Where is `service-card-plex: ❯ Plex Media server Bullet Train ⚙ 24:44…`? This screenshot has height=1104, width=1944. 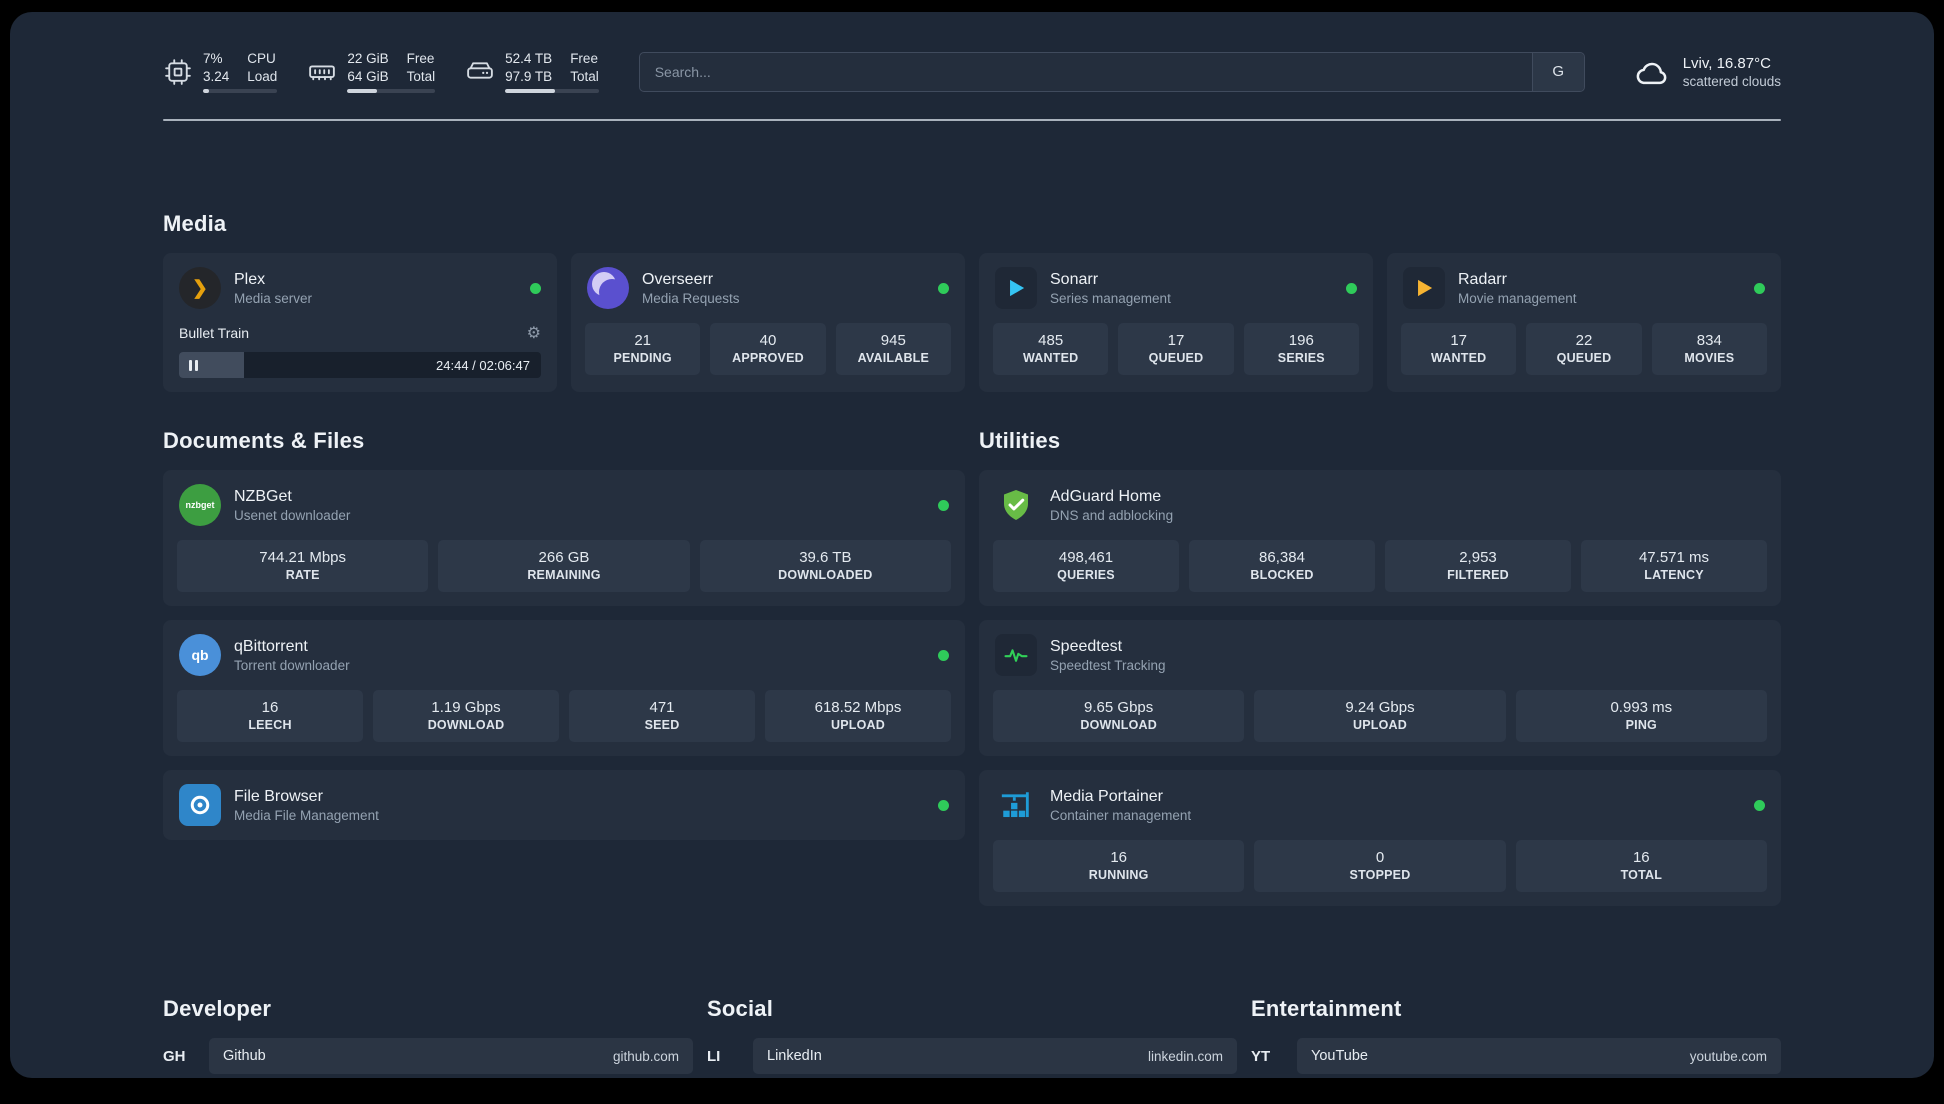
service-card-plex: ❯ Plex Media server Bullet Train ⚙ 24:44… is located at coordinates (360, 323).